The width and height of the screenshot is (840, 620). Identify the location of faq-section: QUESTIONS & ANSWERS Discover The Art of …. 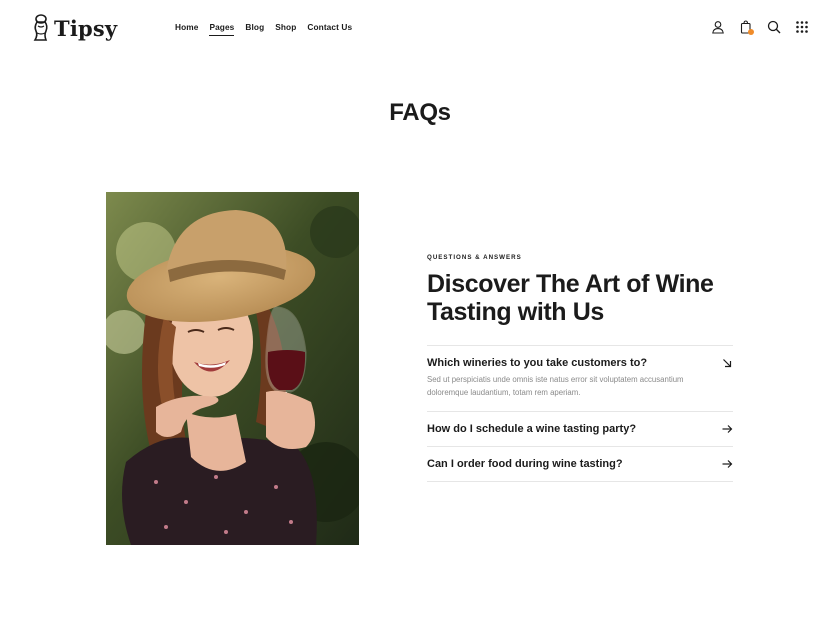
(580, 368).